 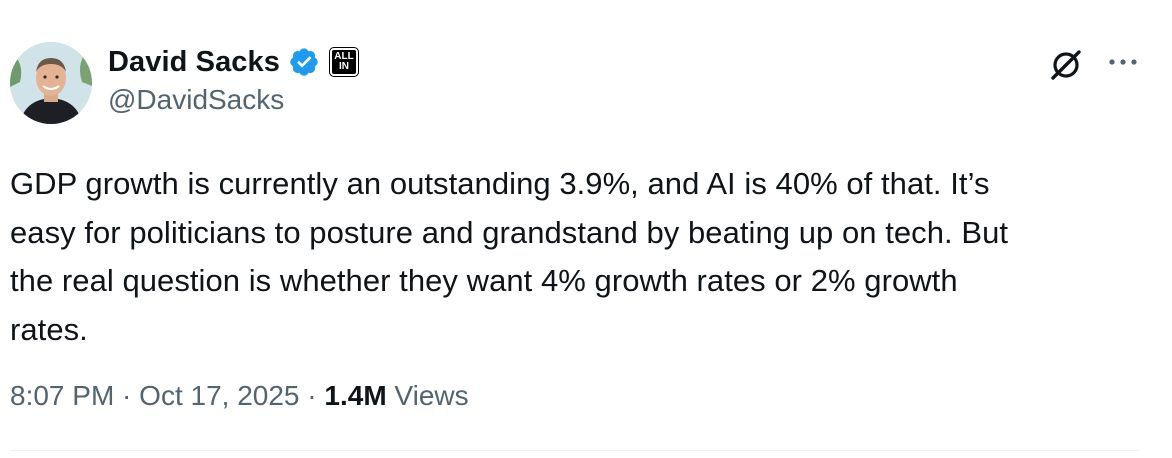 I want to click on avatar-image, so click(x=51, y=83).